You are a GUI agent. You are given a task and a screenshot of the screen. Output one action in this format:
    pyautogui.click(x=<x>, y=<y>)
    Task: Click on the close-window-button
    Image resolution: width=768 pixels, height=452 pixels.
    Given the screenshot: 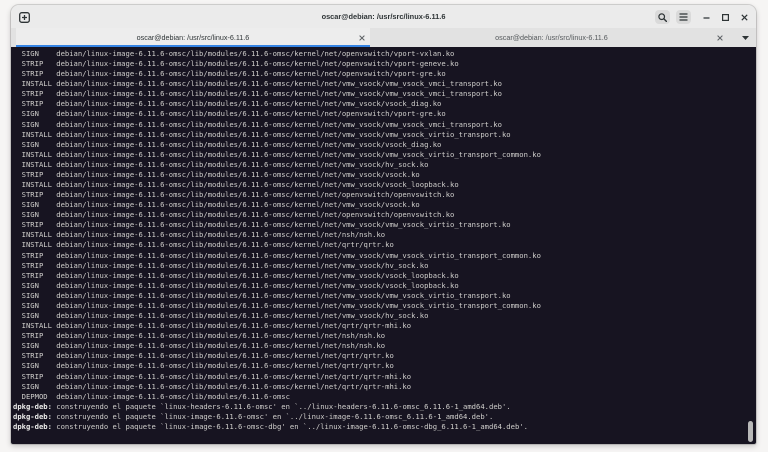 What is the action you would take?
    pyautogui.click(x=744, y=17)
    